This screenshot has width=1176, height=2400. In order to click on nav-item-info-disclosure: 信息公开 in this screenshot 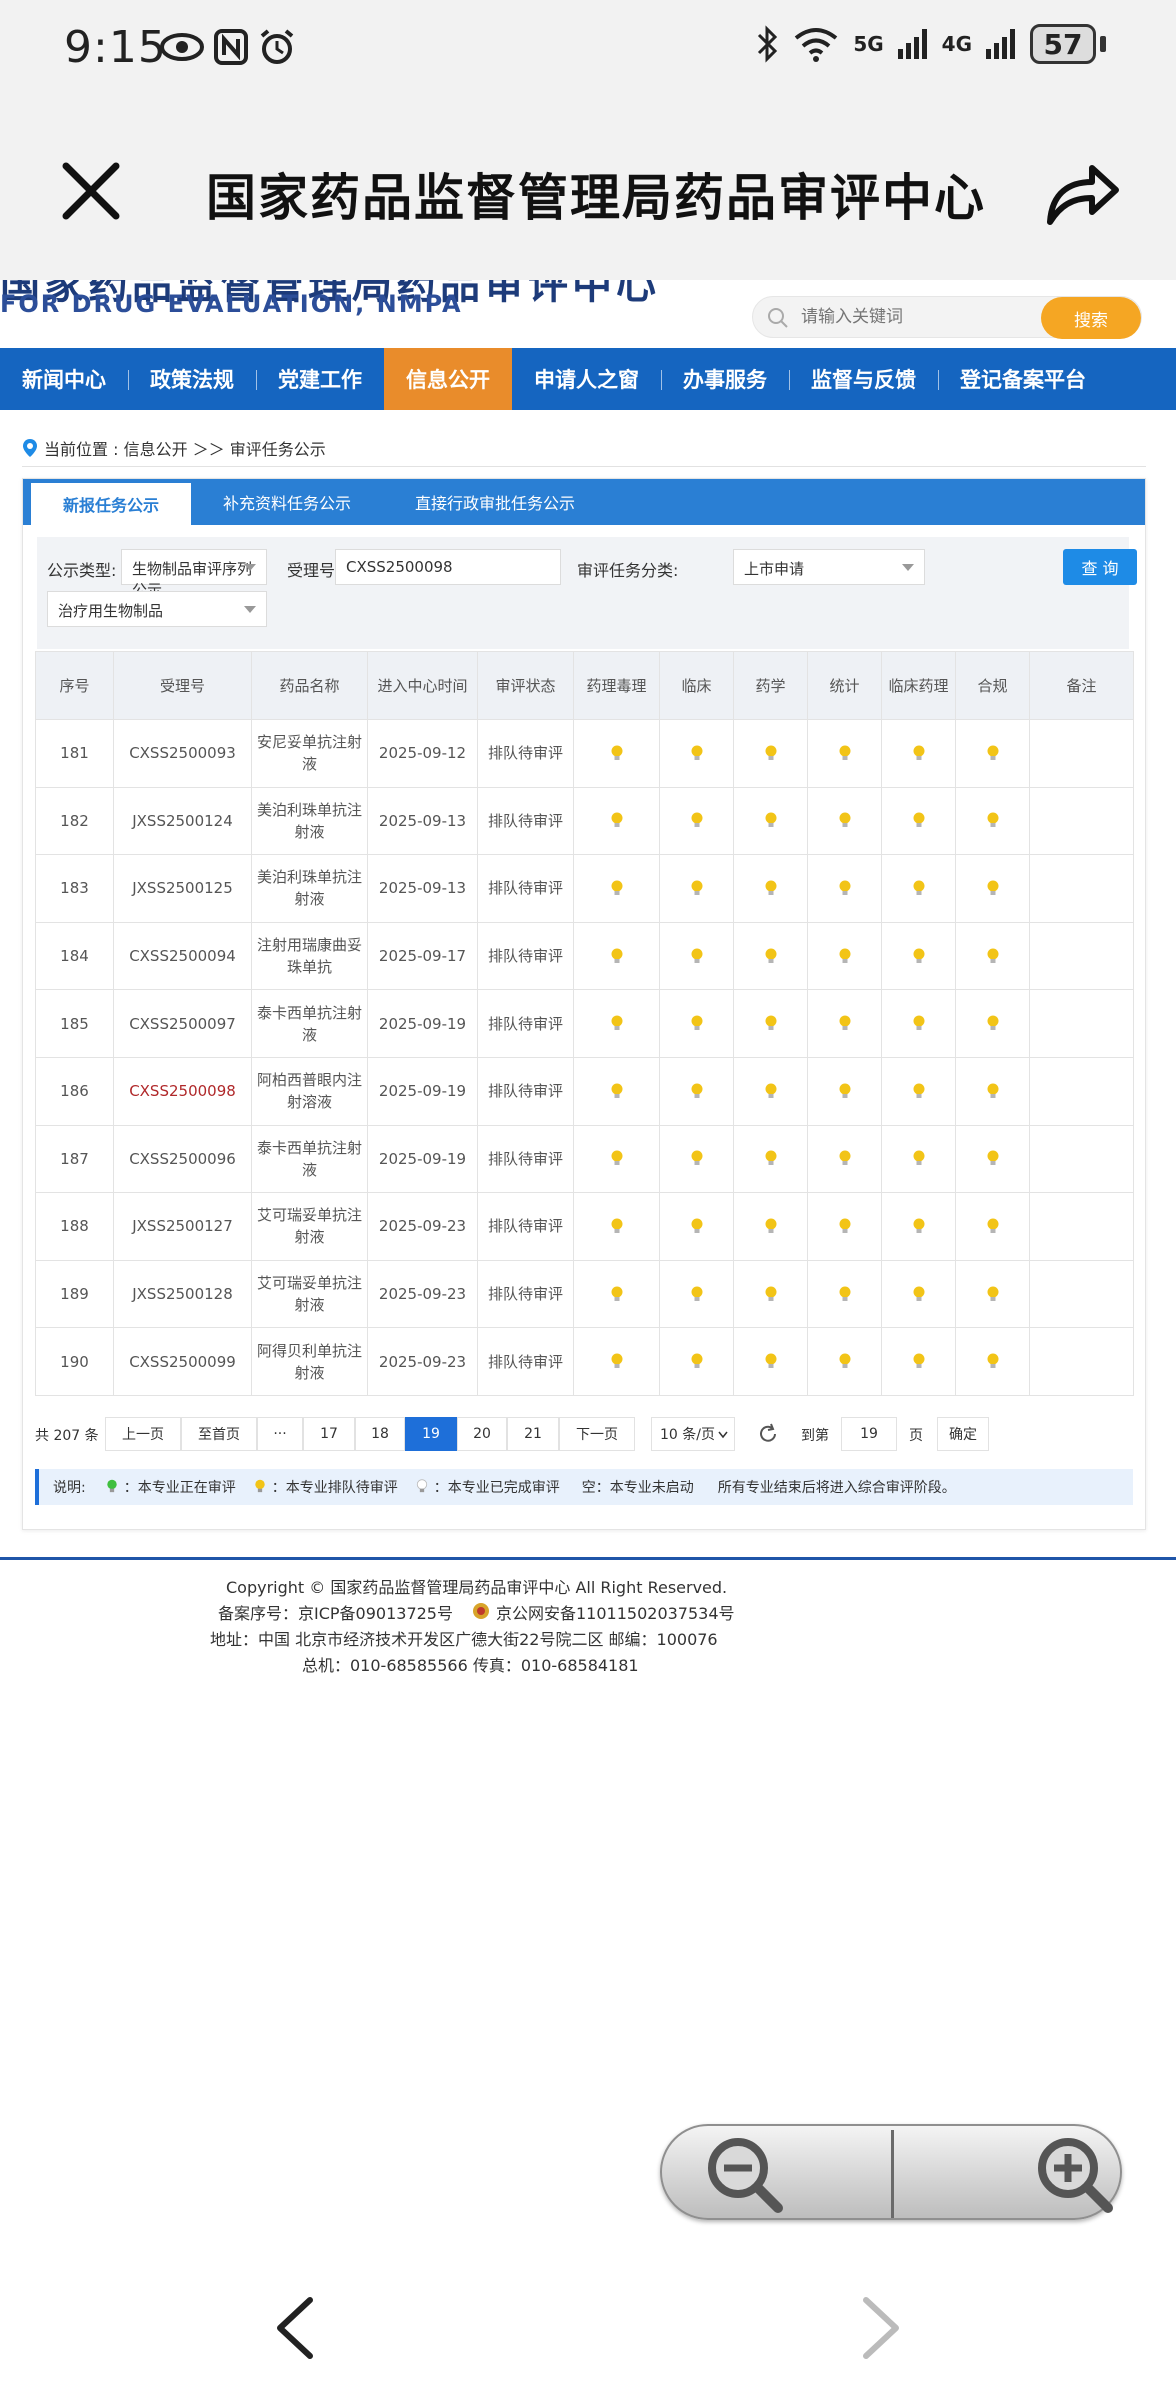, I will do `click(448, 379)`.